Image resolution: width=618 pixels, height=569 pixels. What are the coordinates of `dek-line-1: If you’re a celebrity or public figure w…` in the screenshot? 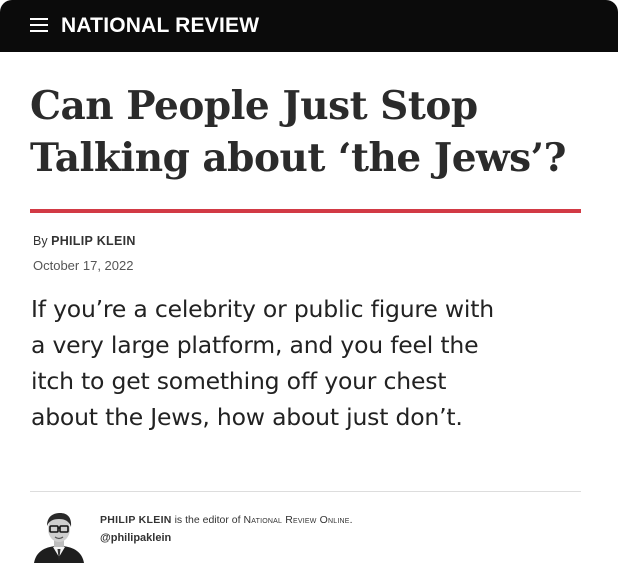 It's located at (262, 309).